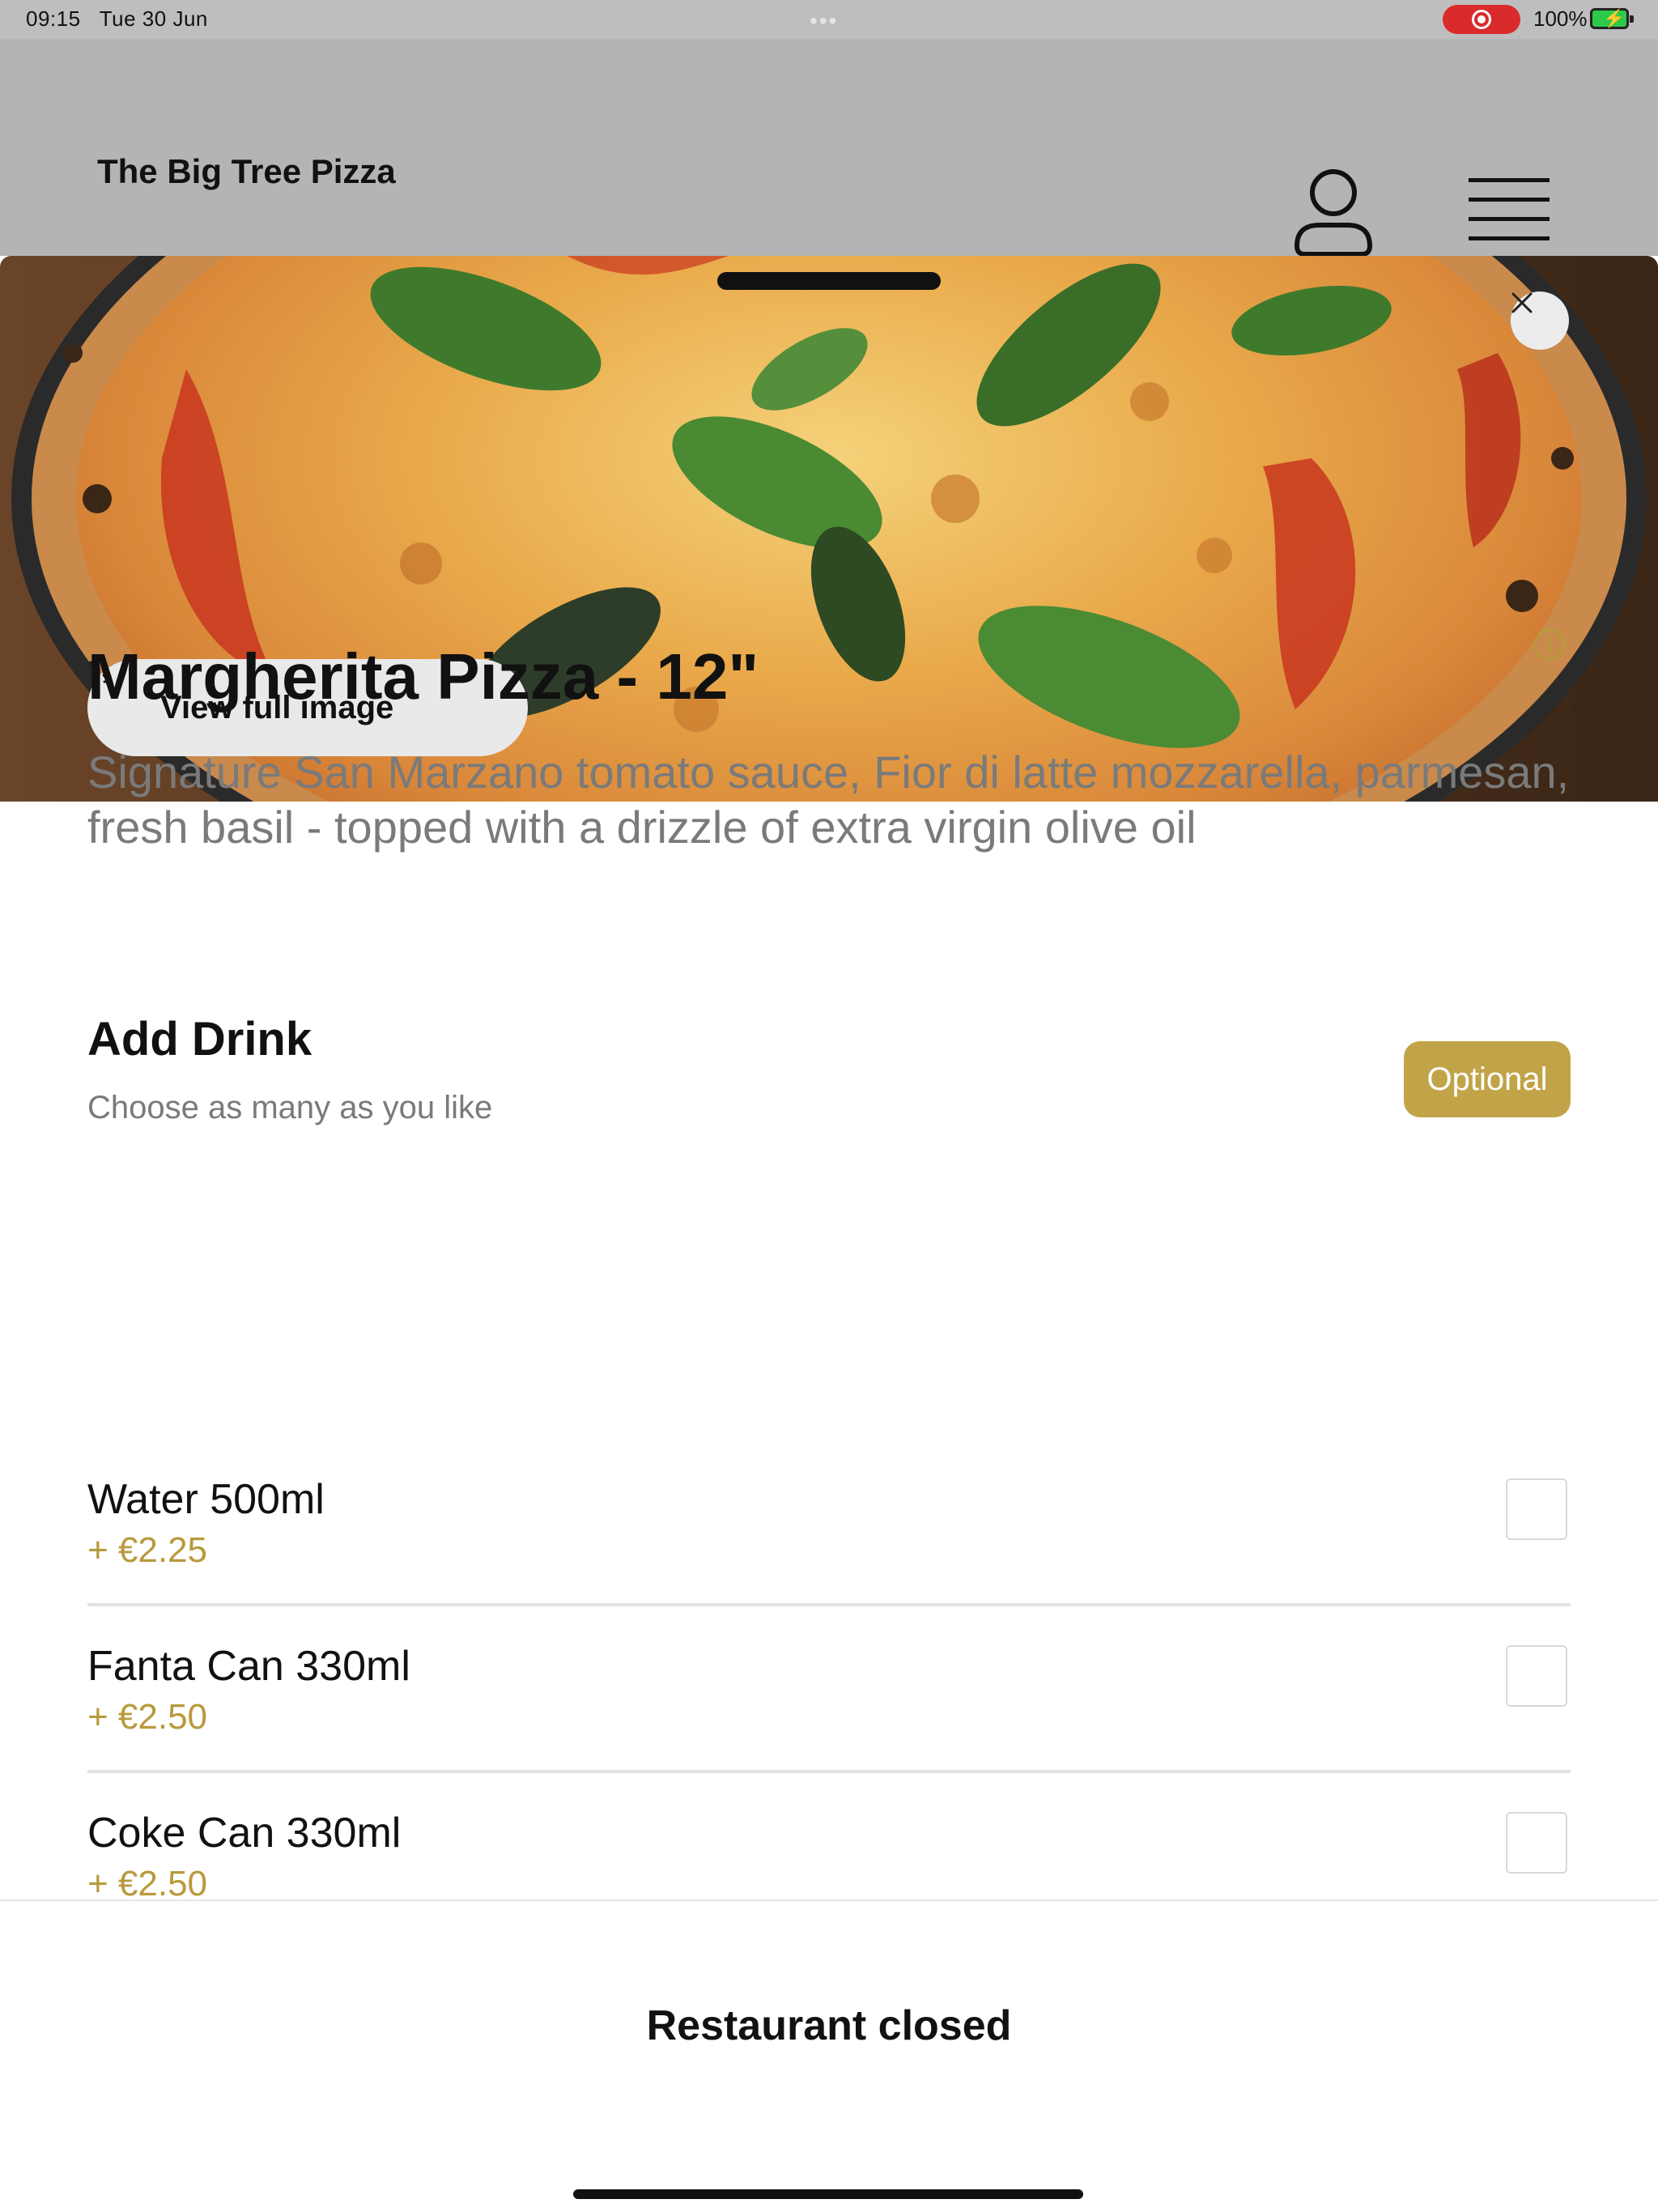 The image size is (1658, 2212). Describe the element at coordinates (290, 1107) in the screenshot. I see `add-drink-subtitle: Choose as many as you like` at that location.